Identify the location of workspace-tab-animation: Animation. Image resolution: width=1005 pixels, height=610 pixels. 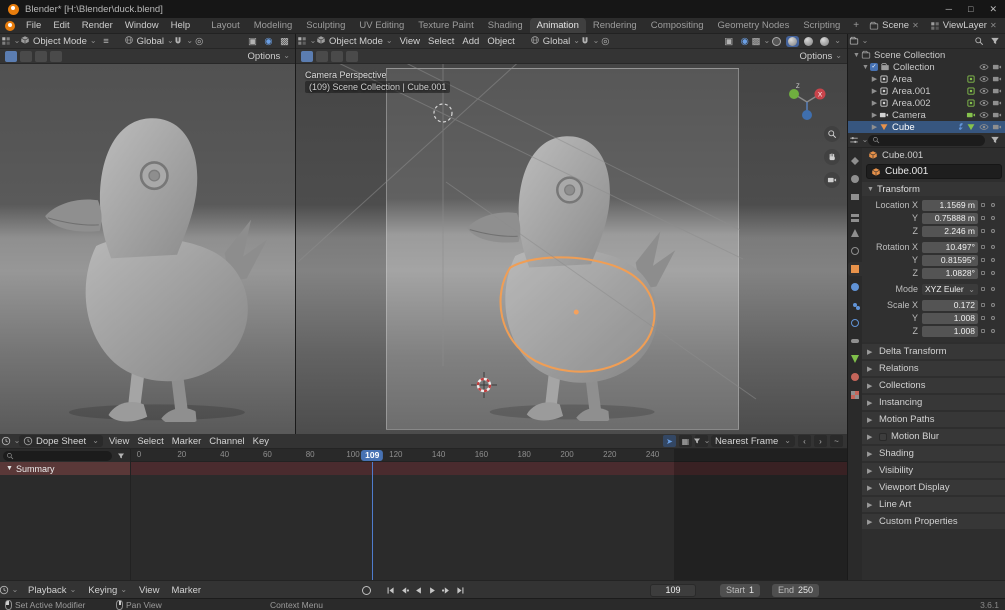
(557, 25).